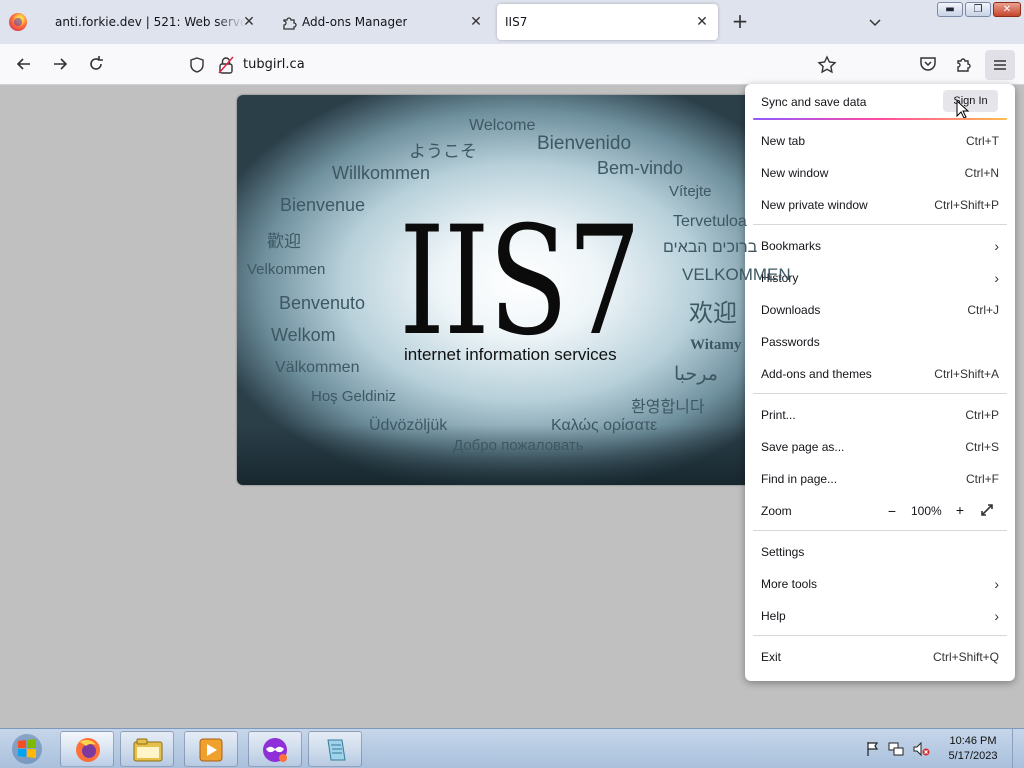 The image size is (1024, 768). Describe the element at coordinates (816, 374) in the screenshot. I see `menu-item-label: Add-ons and themes` at that location.